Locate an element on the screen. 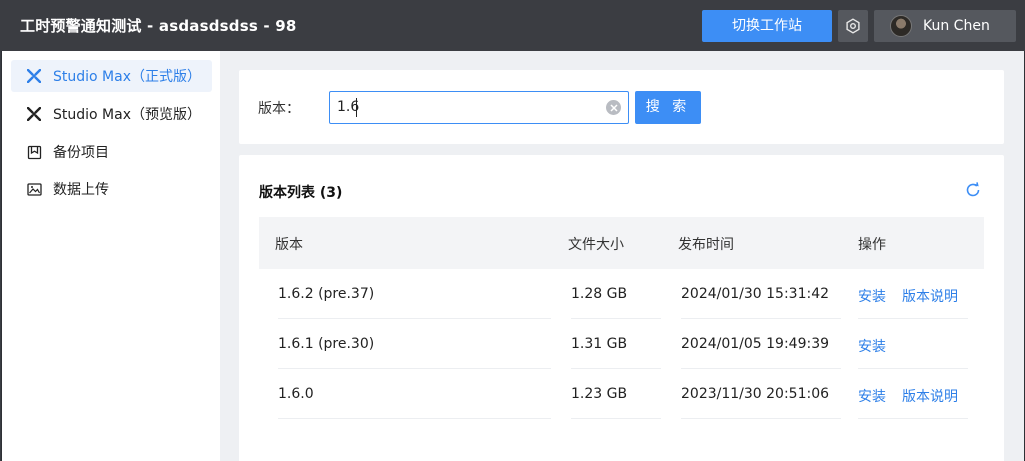  version-search-input: 1.6 is located at coordinates (479, 107).